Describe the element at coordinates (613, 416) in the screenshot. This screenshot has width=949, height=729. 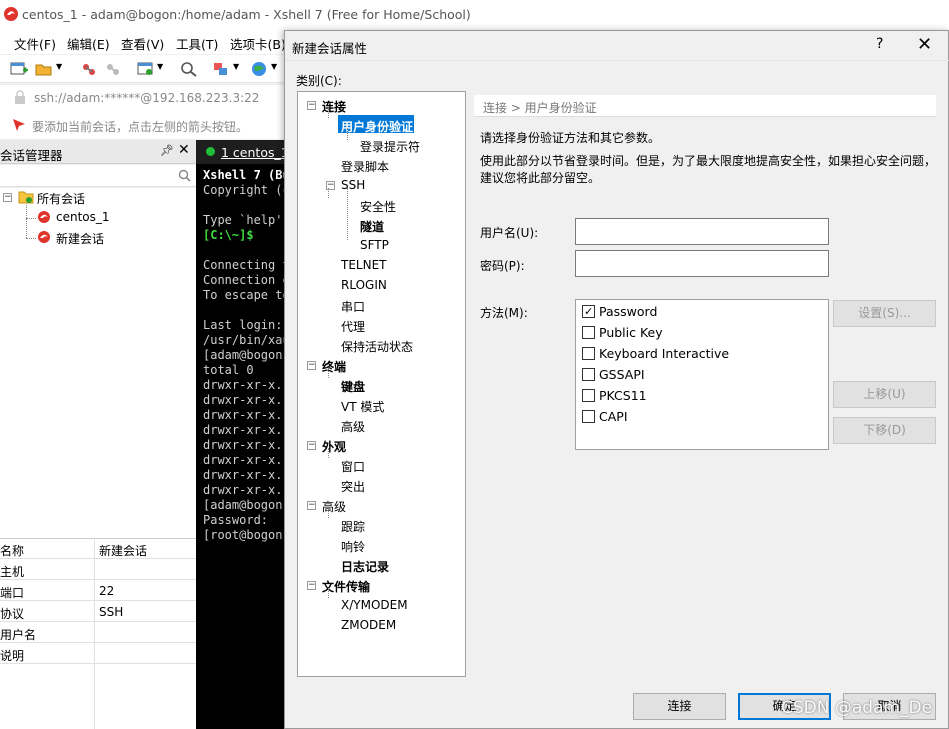
I see `method-label: CAPI` at that location.